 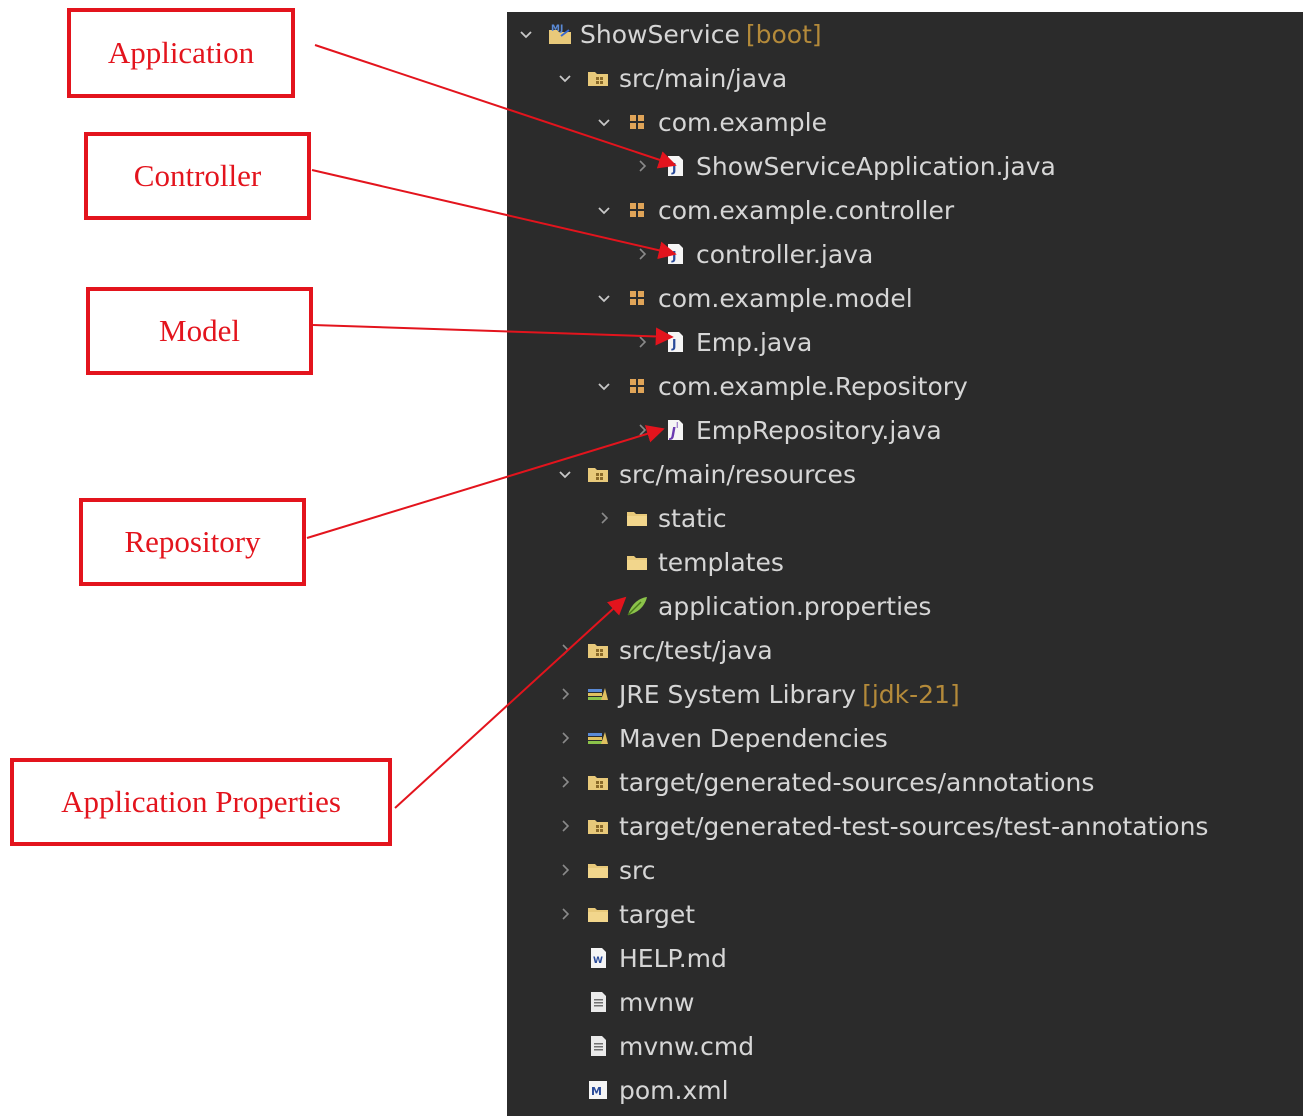 What do you see at coordinates (495, 106) in the screenshot?
I see `arrow-application` at bounding box center [495, 106].